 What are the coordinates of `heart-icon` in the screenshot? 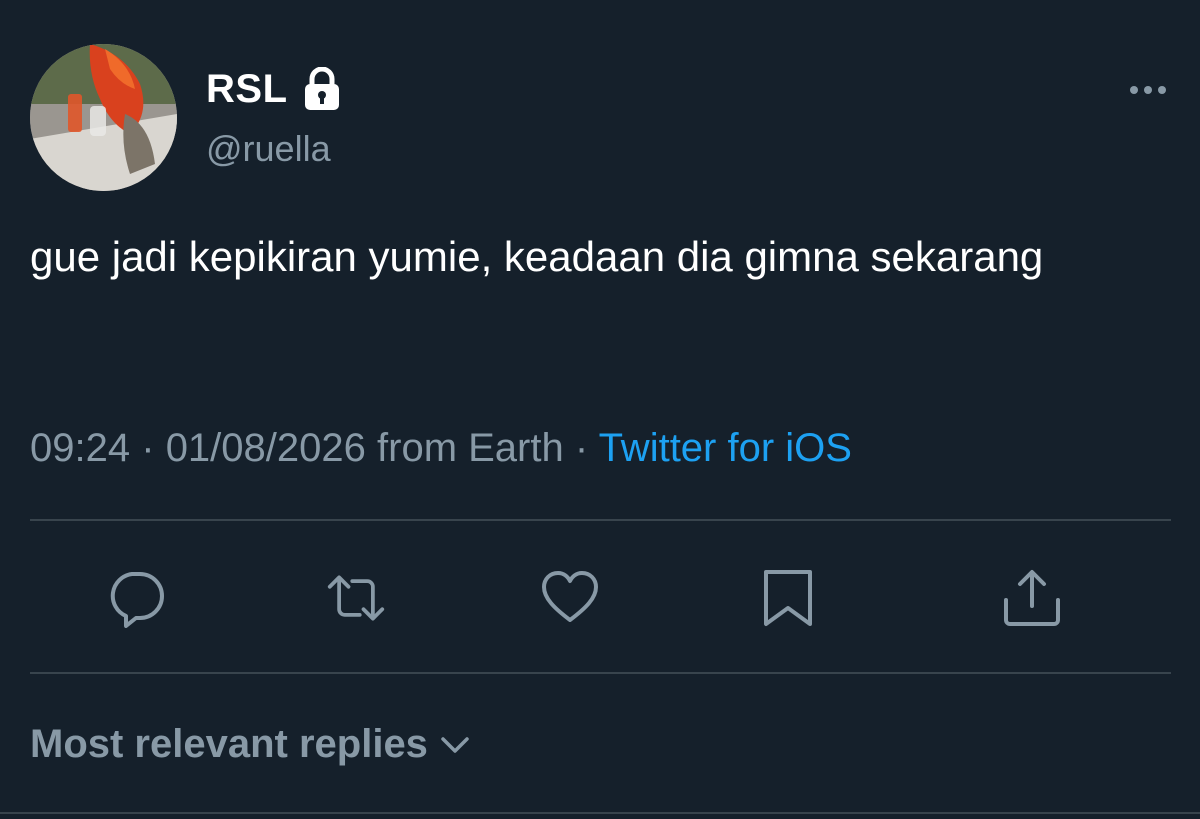 It's located at (570, 596).